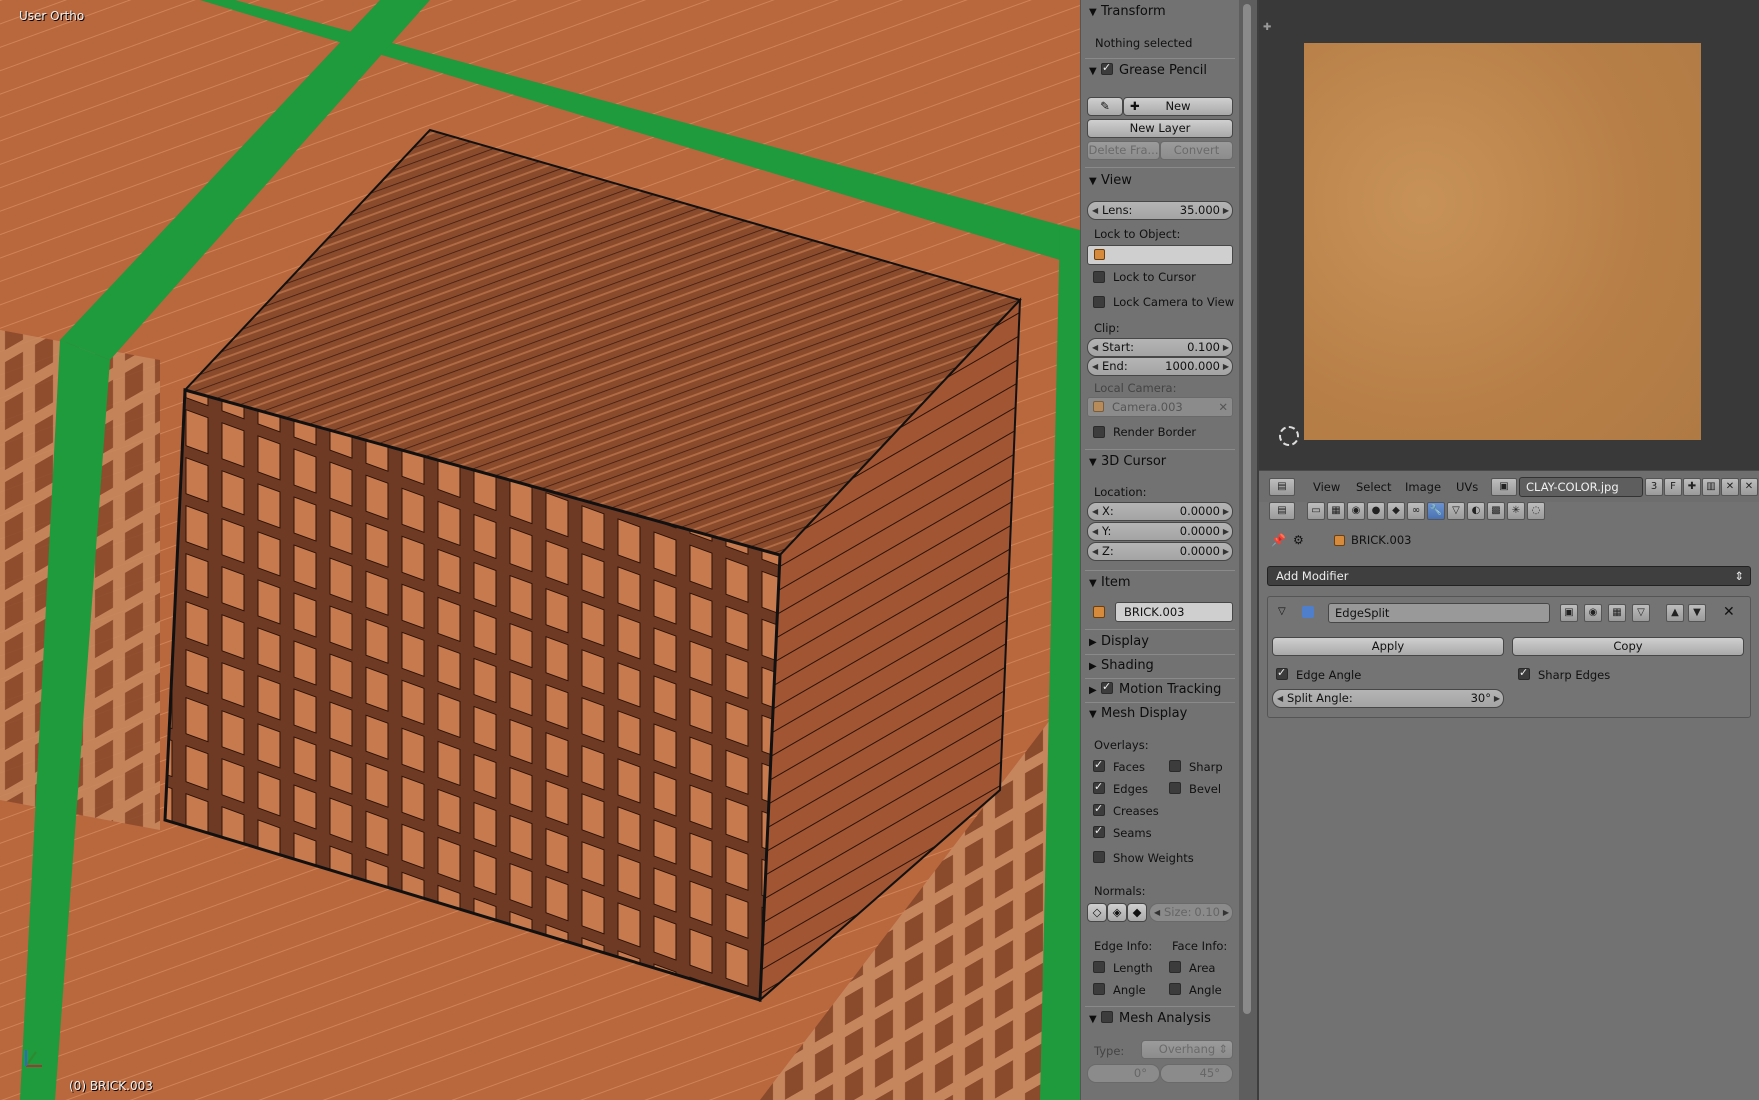 Image resolution: width=1759 pixels, height=1100 pixels. What do you see at coordinates (1692, 487) in the screenshot?
I see `new-image-icon: ✚` at bounding box center [1692, 487].